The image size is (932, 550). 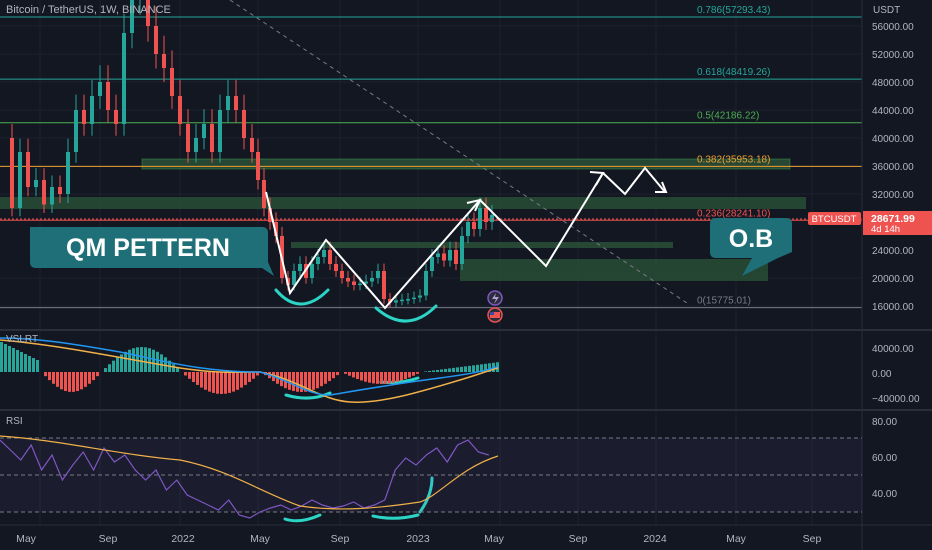 What do you see at coordinates (893, 139) in the screenshot?
I see `price-tick-4: 40000.00` at bounding box center [893, 139].